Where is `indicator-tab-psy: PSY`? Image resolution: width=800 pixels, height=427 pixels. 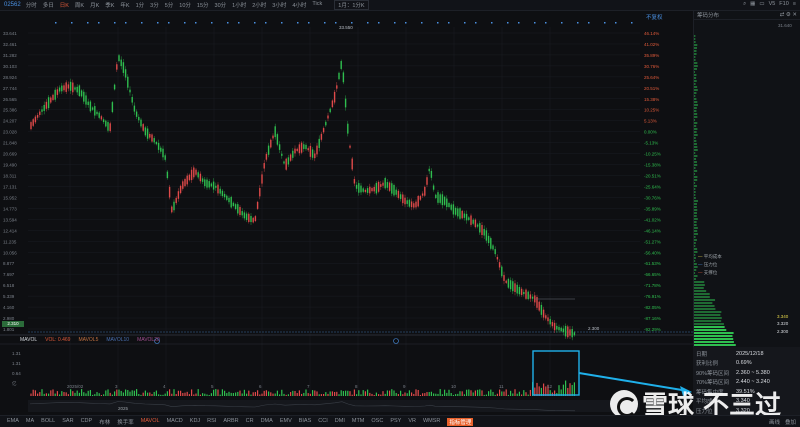 indicator-tab-psy: PSY is located at coordinates (395, 422).